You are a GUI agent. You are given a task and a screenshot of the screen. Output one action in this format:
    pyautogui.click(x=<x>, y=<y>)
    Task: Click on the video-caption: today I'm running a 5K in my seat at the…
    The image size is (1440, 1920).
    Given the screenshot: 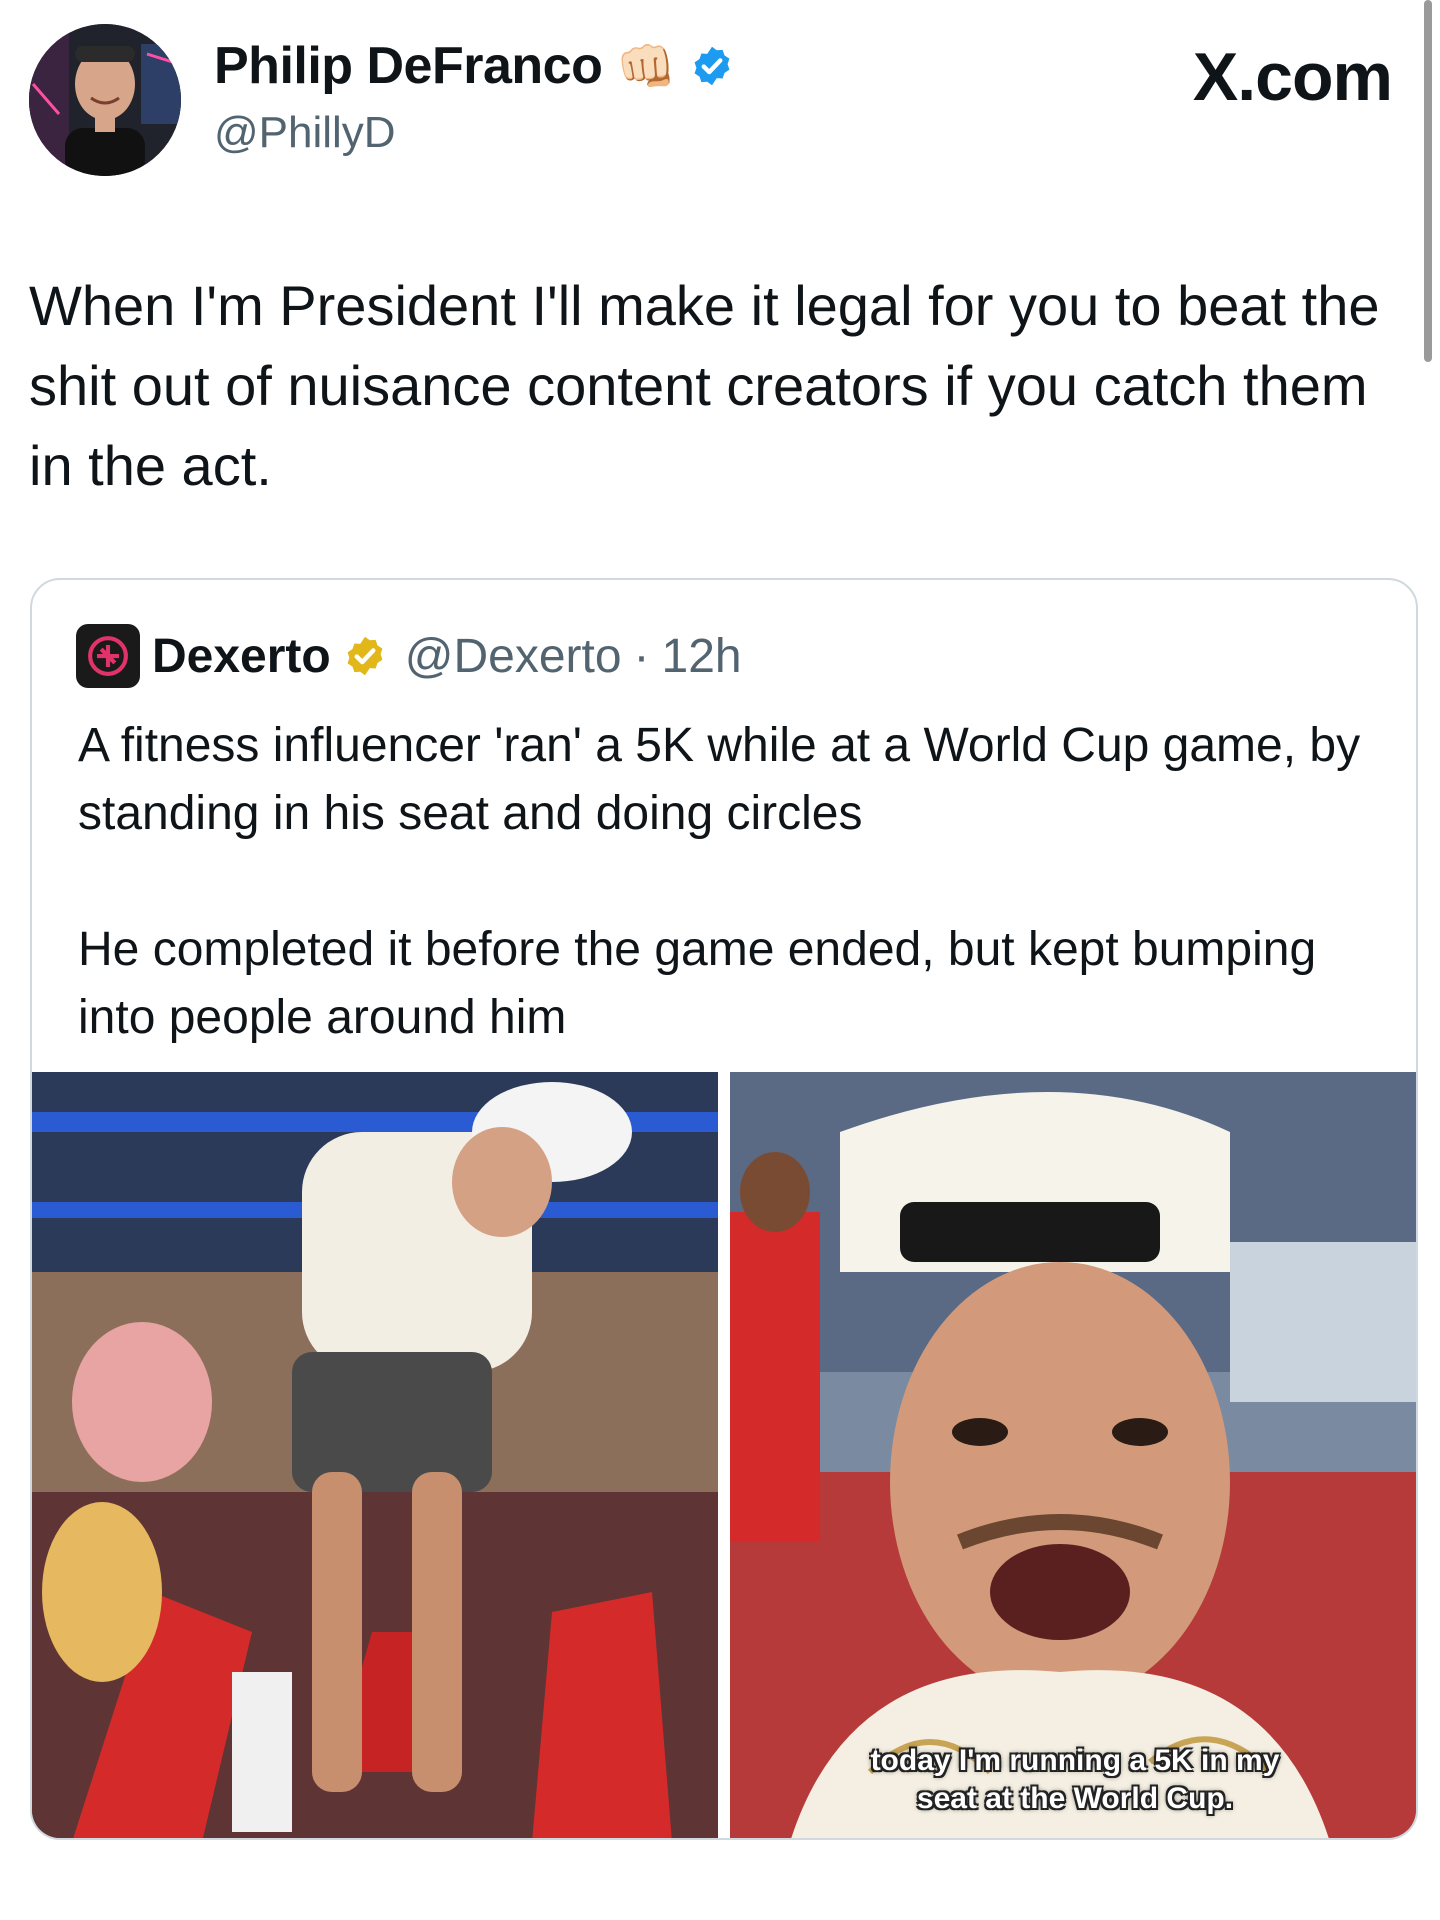 What is the action you would take?
    pyautogui.click(x=1075, y=1779)
    